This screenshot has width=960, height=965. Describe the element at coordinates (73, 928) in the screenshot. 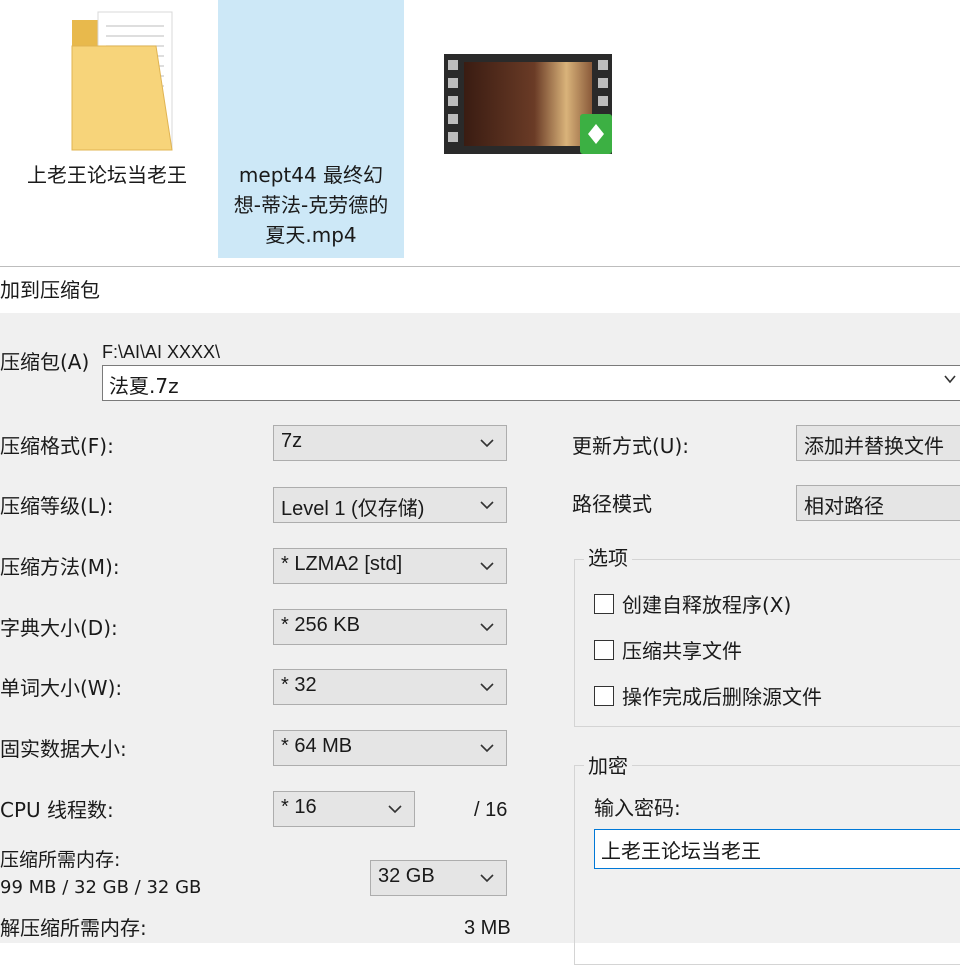

I see `mem-decompress-label: 解压缩所需内存:` at that location.